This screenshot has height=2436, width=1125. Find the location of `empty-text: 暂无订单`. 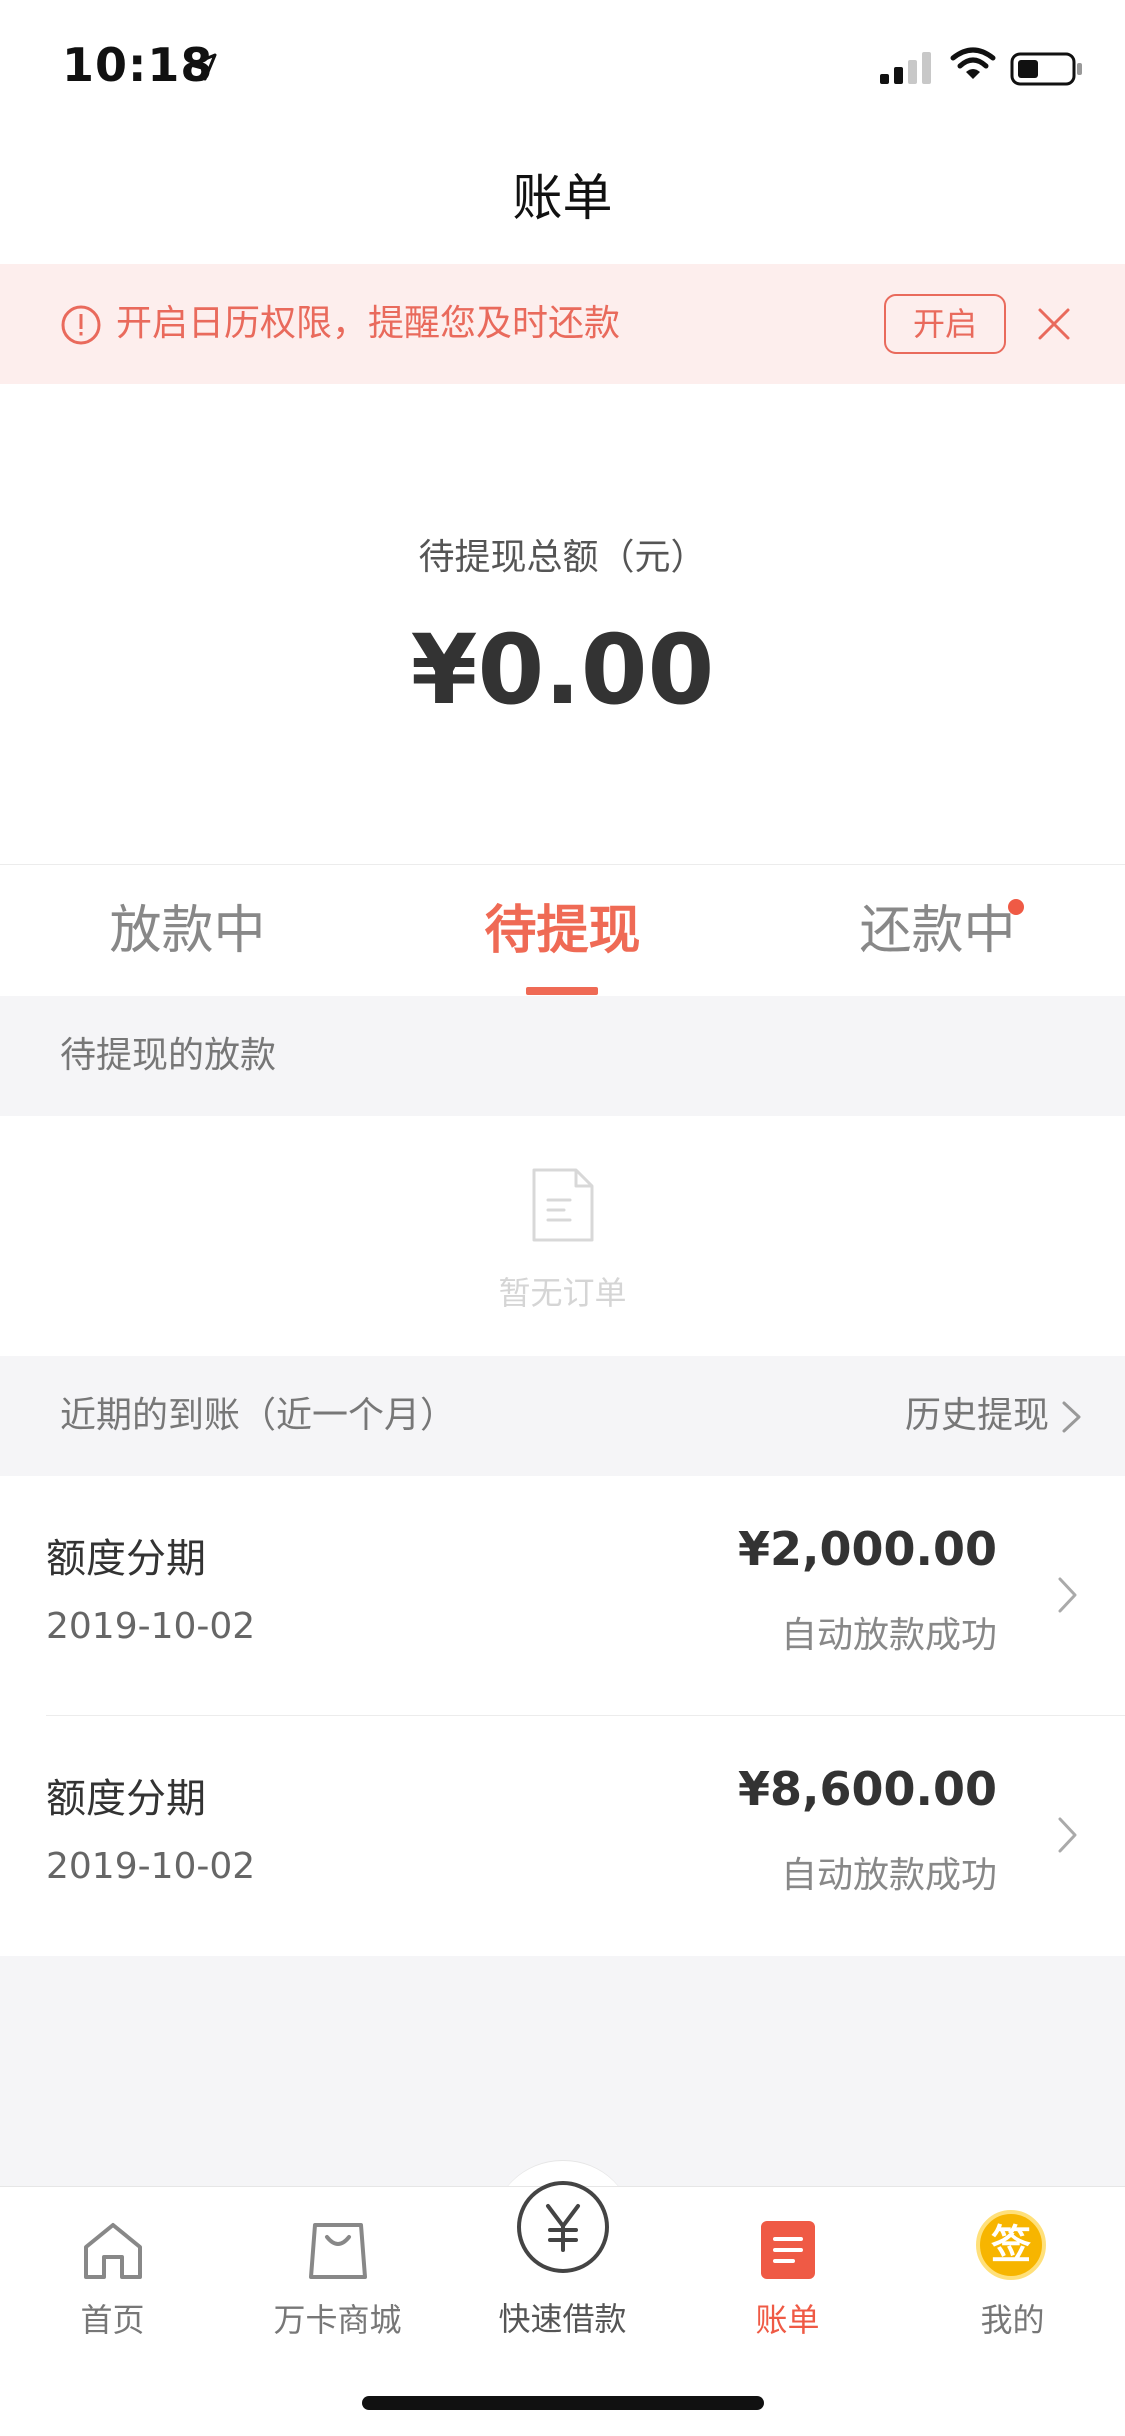

empty-text: 暂无订单 is located at coordinates (562, 1293).